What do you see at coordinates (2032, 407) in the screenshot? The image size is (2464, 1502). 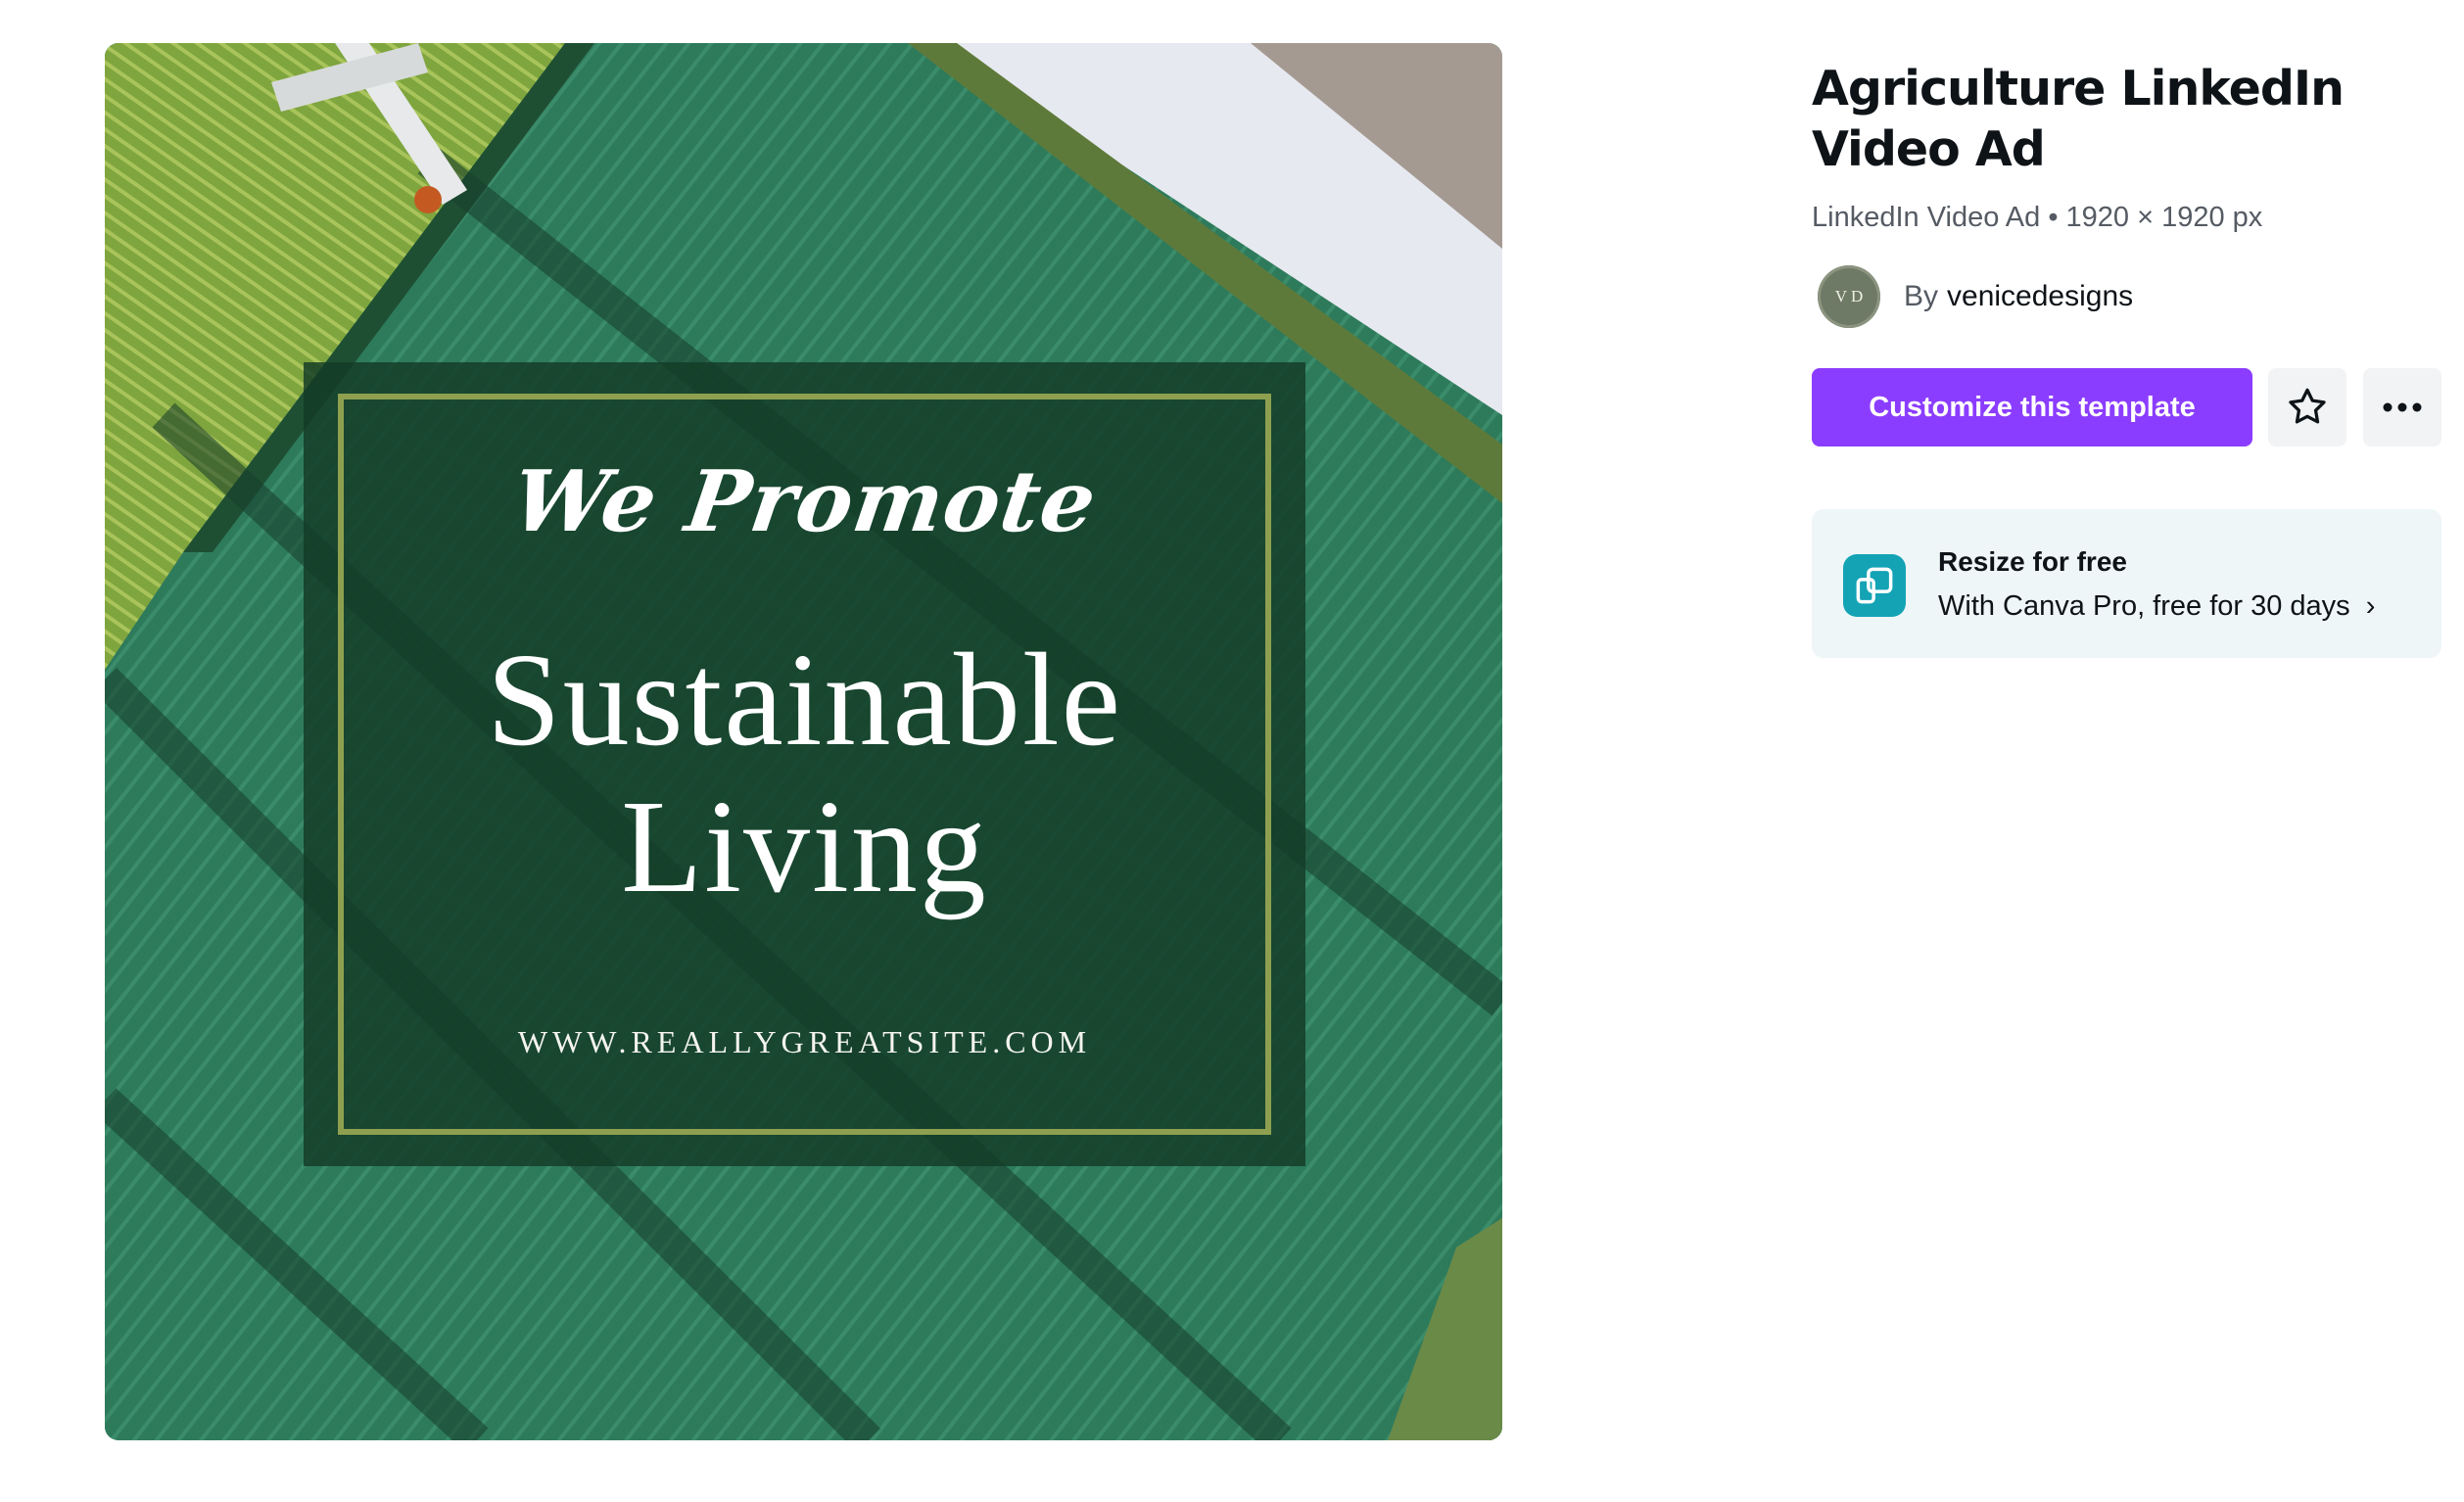 I see `customize-template-button: Customize this template` at bounding box center [2032, 407].